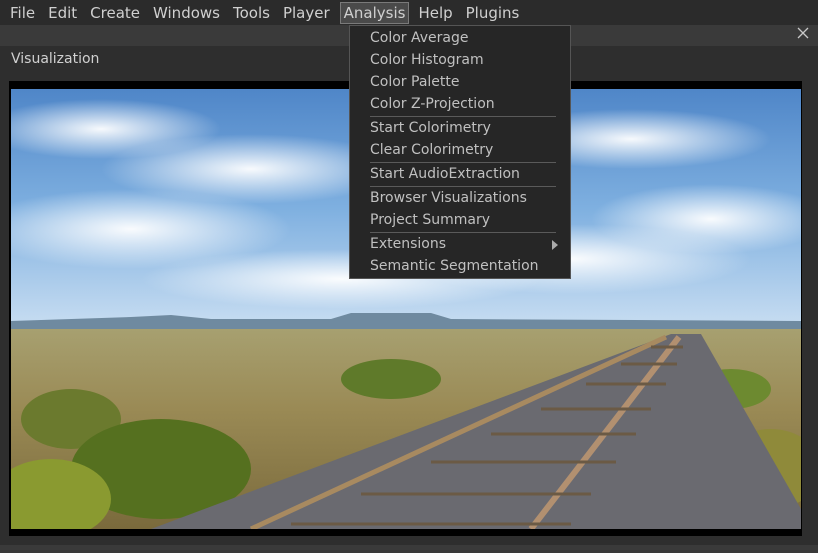  Describe the element at coordinates (454, 266) in the screenshot. I see `menu-item-semantic-segmentation: Semantic Segmentation` at that location.